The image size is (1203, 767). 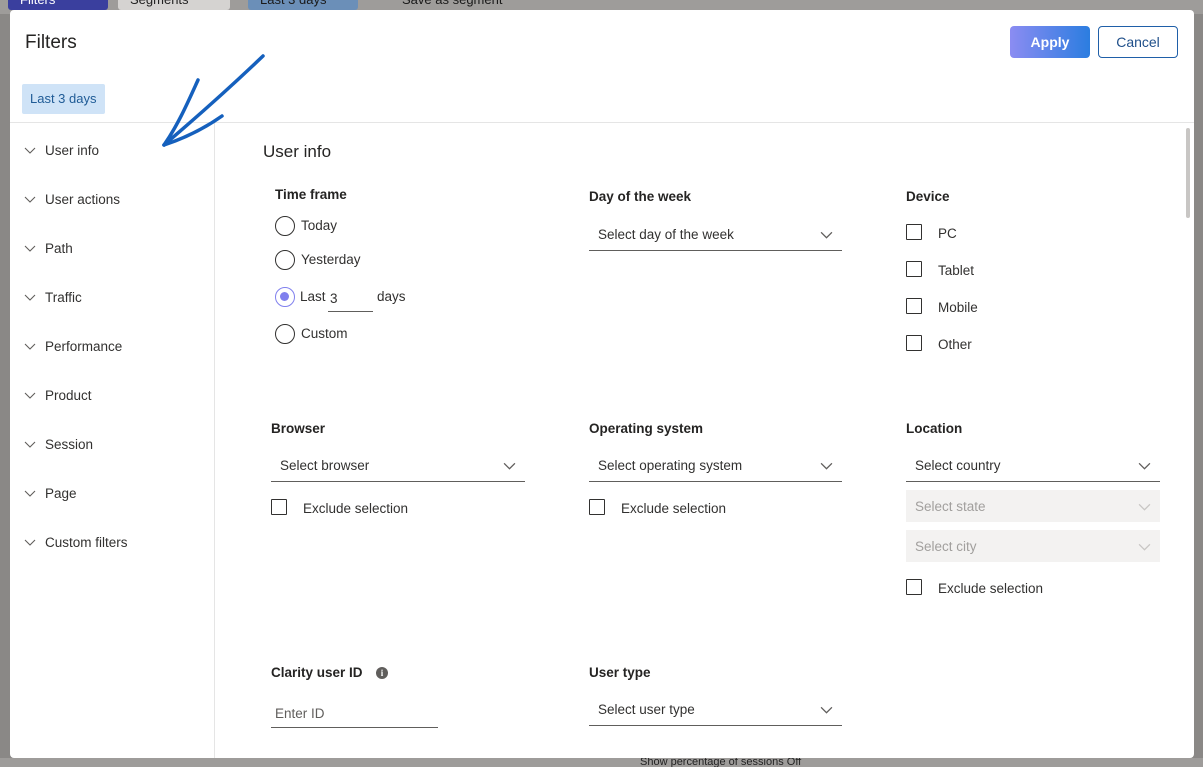 What do you see at coordinates (958, 307) in the screenshot?
I see `device-mobile-label: Mobile` at bounding box center [958, 307].